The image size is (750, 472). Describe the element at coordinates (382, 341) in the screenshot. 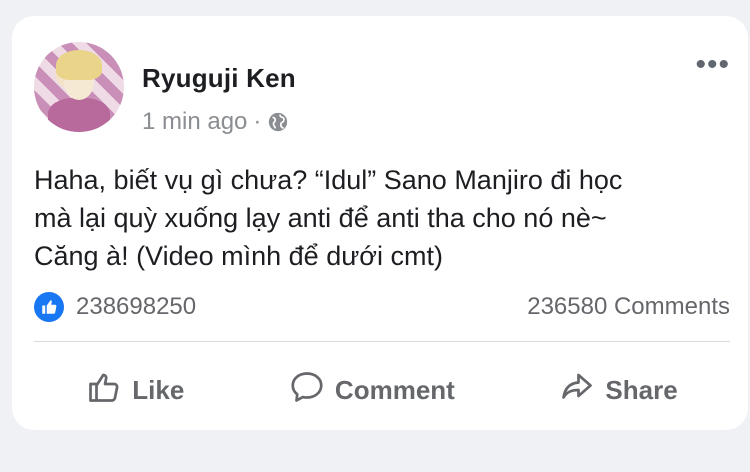

I see `divider` at that location.